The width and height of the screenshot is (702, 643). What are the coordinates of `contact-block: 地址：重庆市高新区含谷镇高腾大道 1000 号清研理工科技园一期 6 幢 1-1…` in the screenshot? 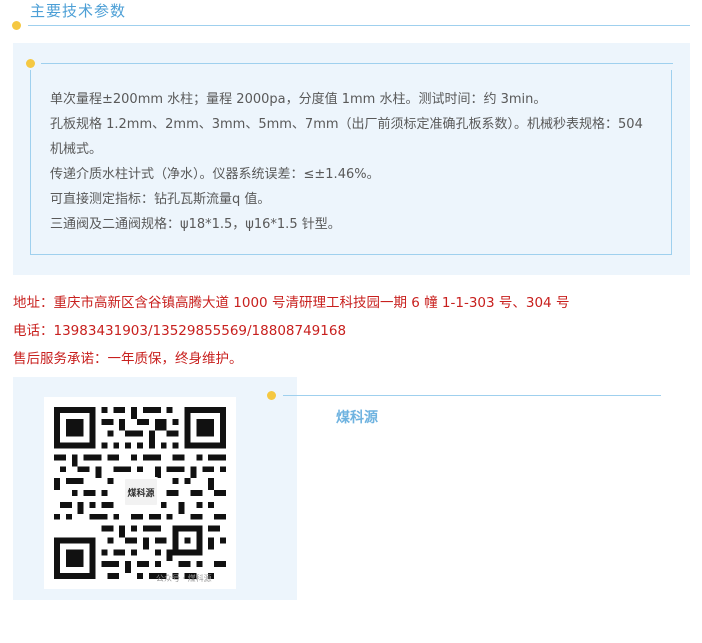 It's located at (353, 331).